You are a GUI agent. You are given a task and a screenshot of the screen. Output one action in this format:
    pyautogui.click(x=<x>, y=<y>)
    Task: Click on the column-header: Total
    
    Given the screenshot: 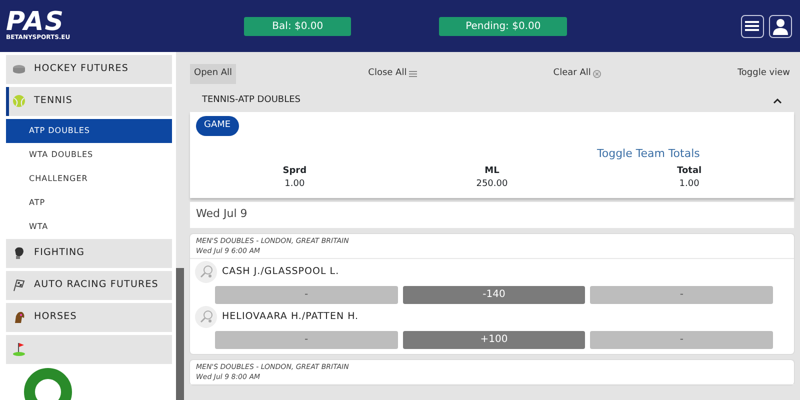 What is the action you would take?
    pyautogui.click(x=689, y=171)
    